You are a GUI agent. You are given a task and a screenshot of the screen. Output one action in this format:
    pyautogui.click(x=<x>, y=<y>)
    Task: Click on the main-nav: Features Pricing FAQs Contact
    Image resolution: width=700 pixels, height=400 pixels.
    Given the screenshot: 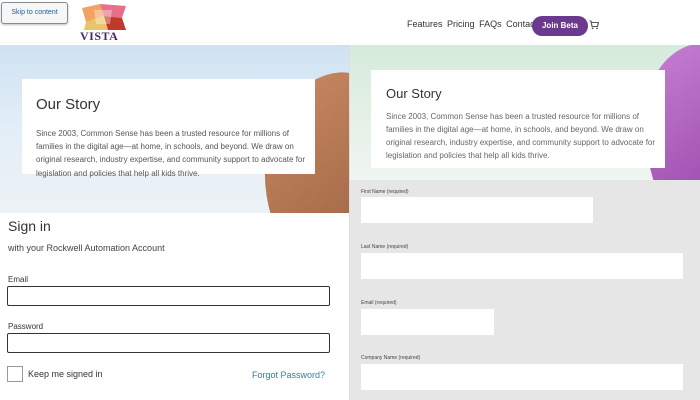 What is the action you would take?
    pyautogui.click(x=473, y=24)
    